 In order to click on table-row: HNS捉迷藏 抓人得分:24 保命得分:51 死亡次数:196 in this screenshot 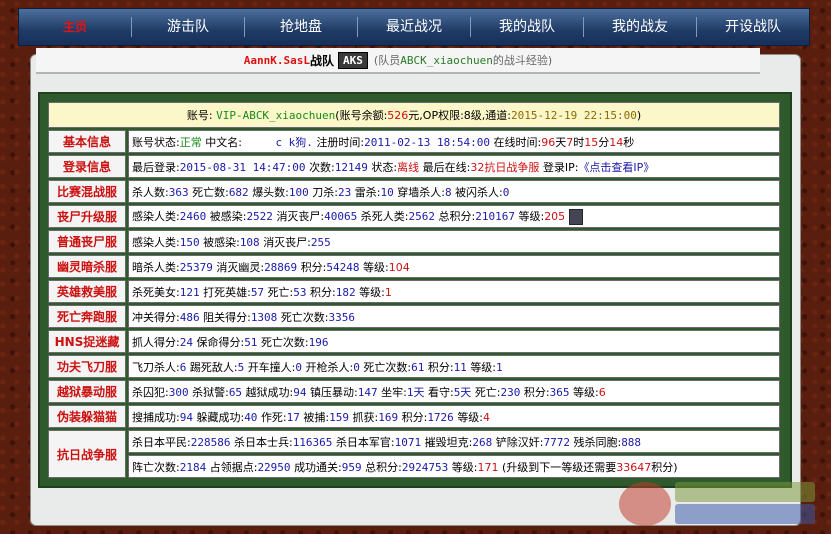, I will do `click(414, 341)`.